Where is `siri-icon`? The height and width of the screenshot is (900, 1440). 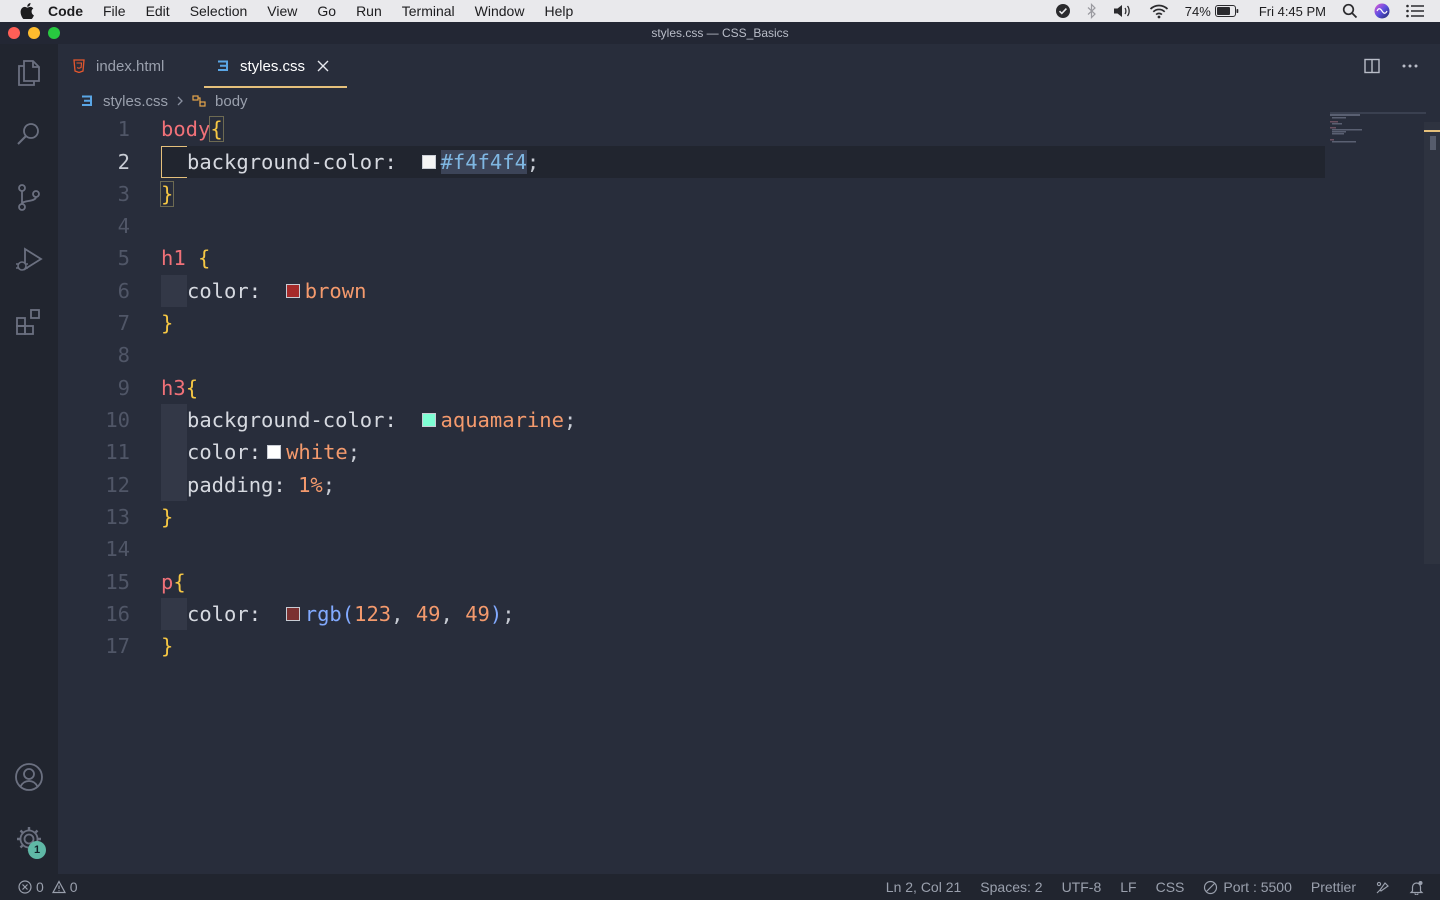 siri-icon is located at coordinates (1382, 11).